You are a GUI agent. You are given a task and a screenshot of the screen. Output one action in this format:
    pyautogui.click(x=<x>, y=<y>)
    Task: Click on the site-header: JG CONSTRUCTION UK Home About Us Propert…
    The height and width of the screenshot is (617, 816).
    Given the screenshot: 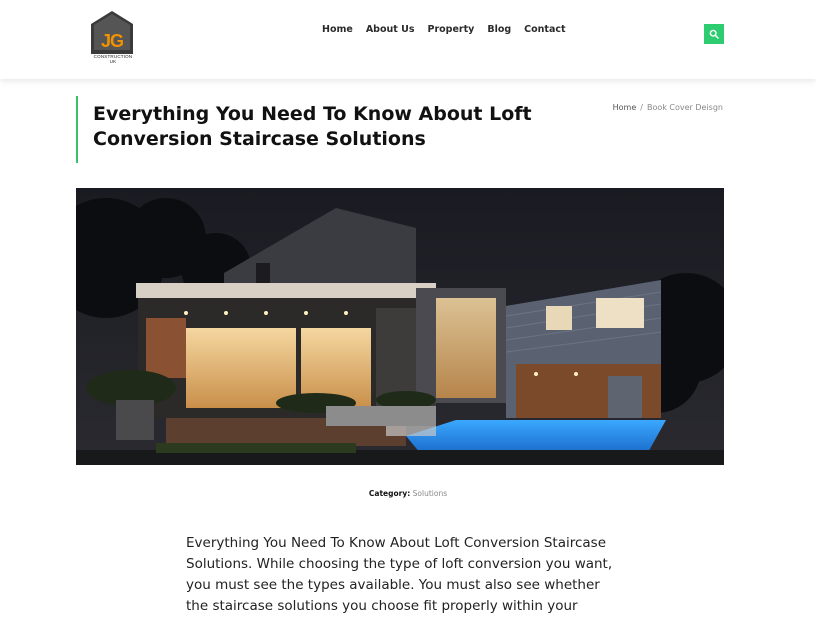 What is the action you would take?
    pyautogui.click(x=408, y=39)
    